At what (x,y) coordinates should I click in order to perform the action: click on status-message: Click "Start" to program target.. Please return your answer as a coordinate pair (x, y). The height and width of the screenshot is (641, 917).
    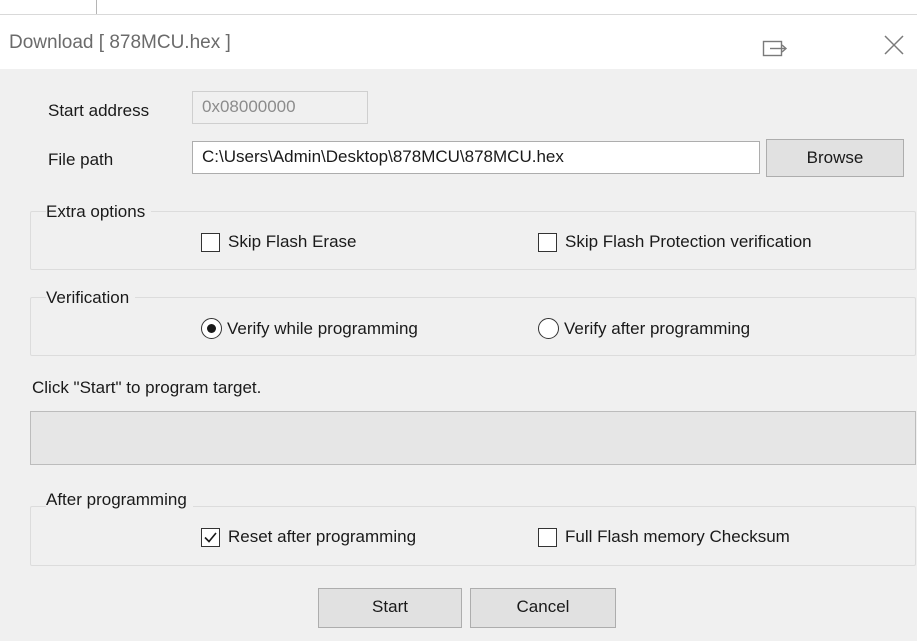
    Looking at the image, I should click on (147, 387).